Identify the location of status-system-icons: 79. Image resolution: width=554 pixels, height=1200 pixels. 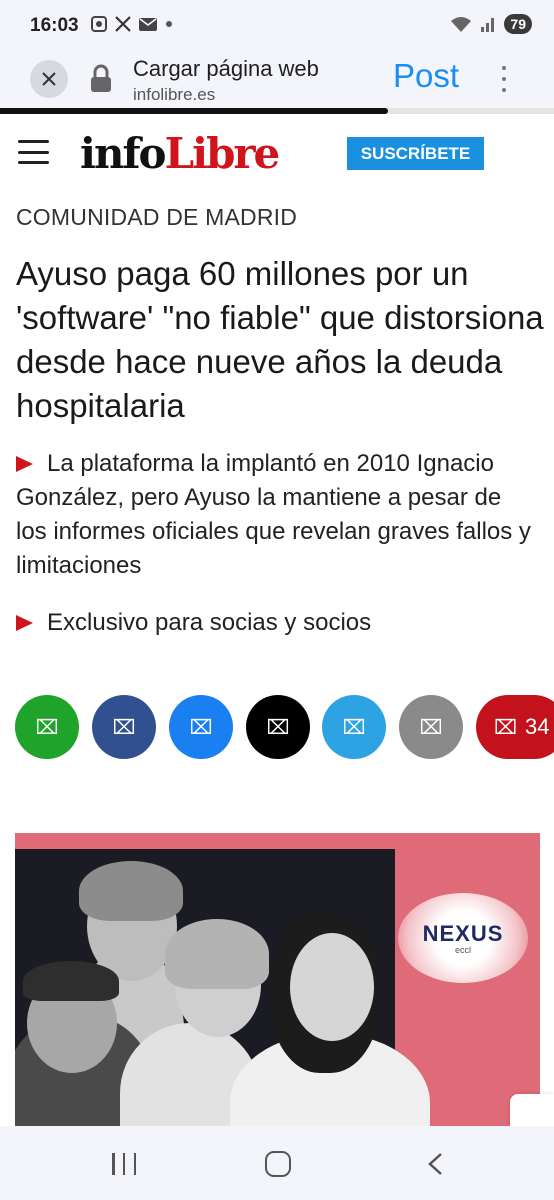
(491, 24).